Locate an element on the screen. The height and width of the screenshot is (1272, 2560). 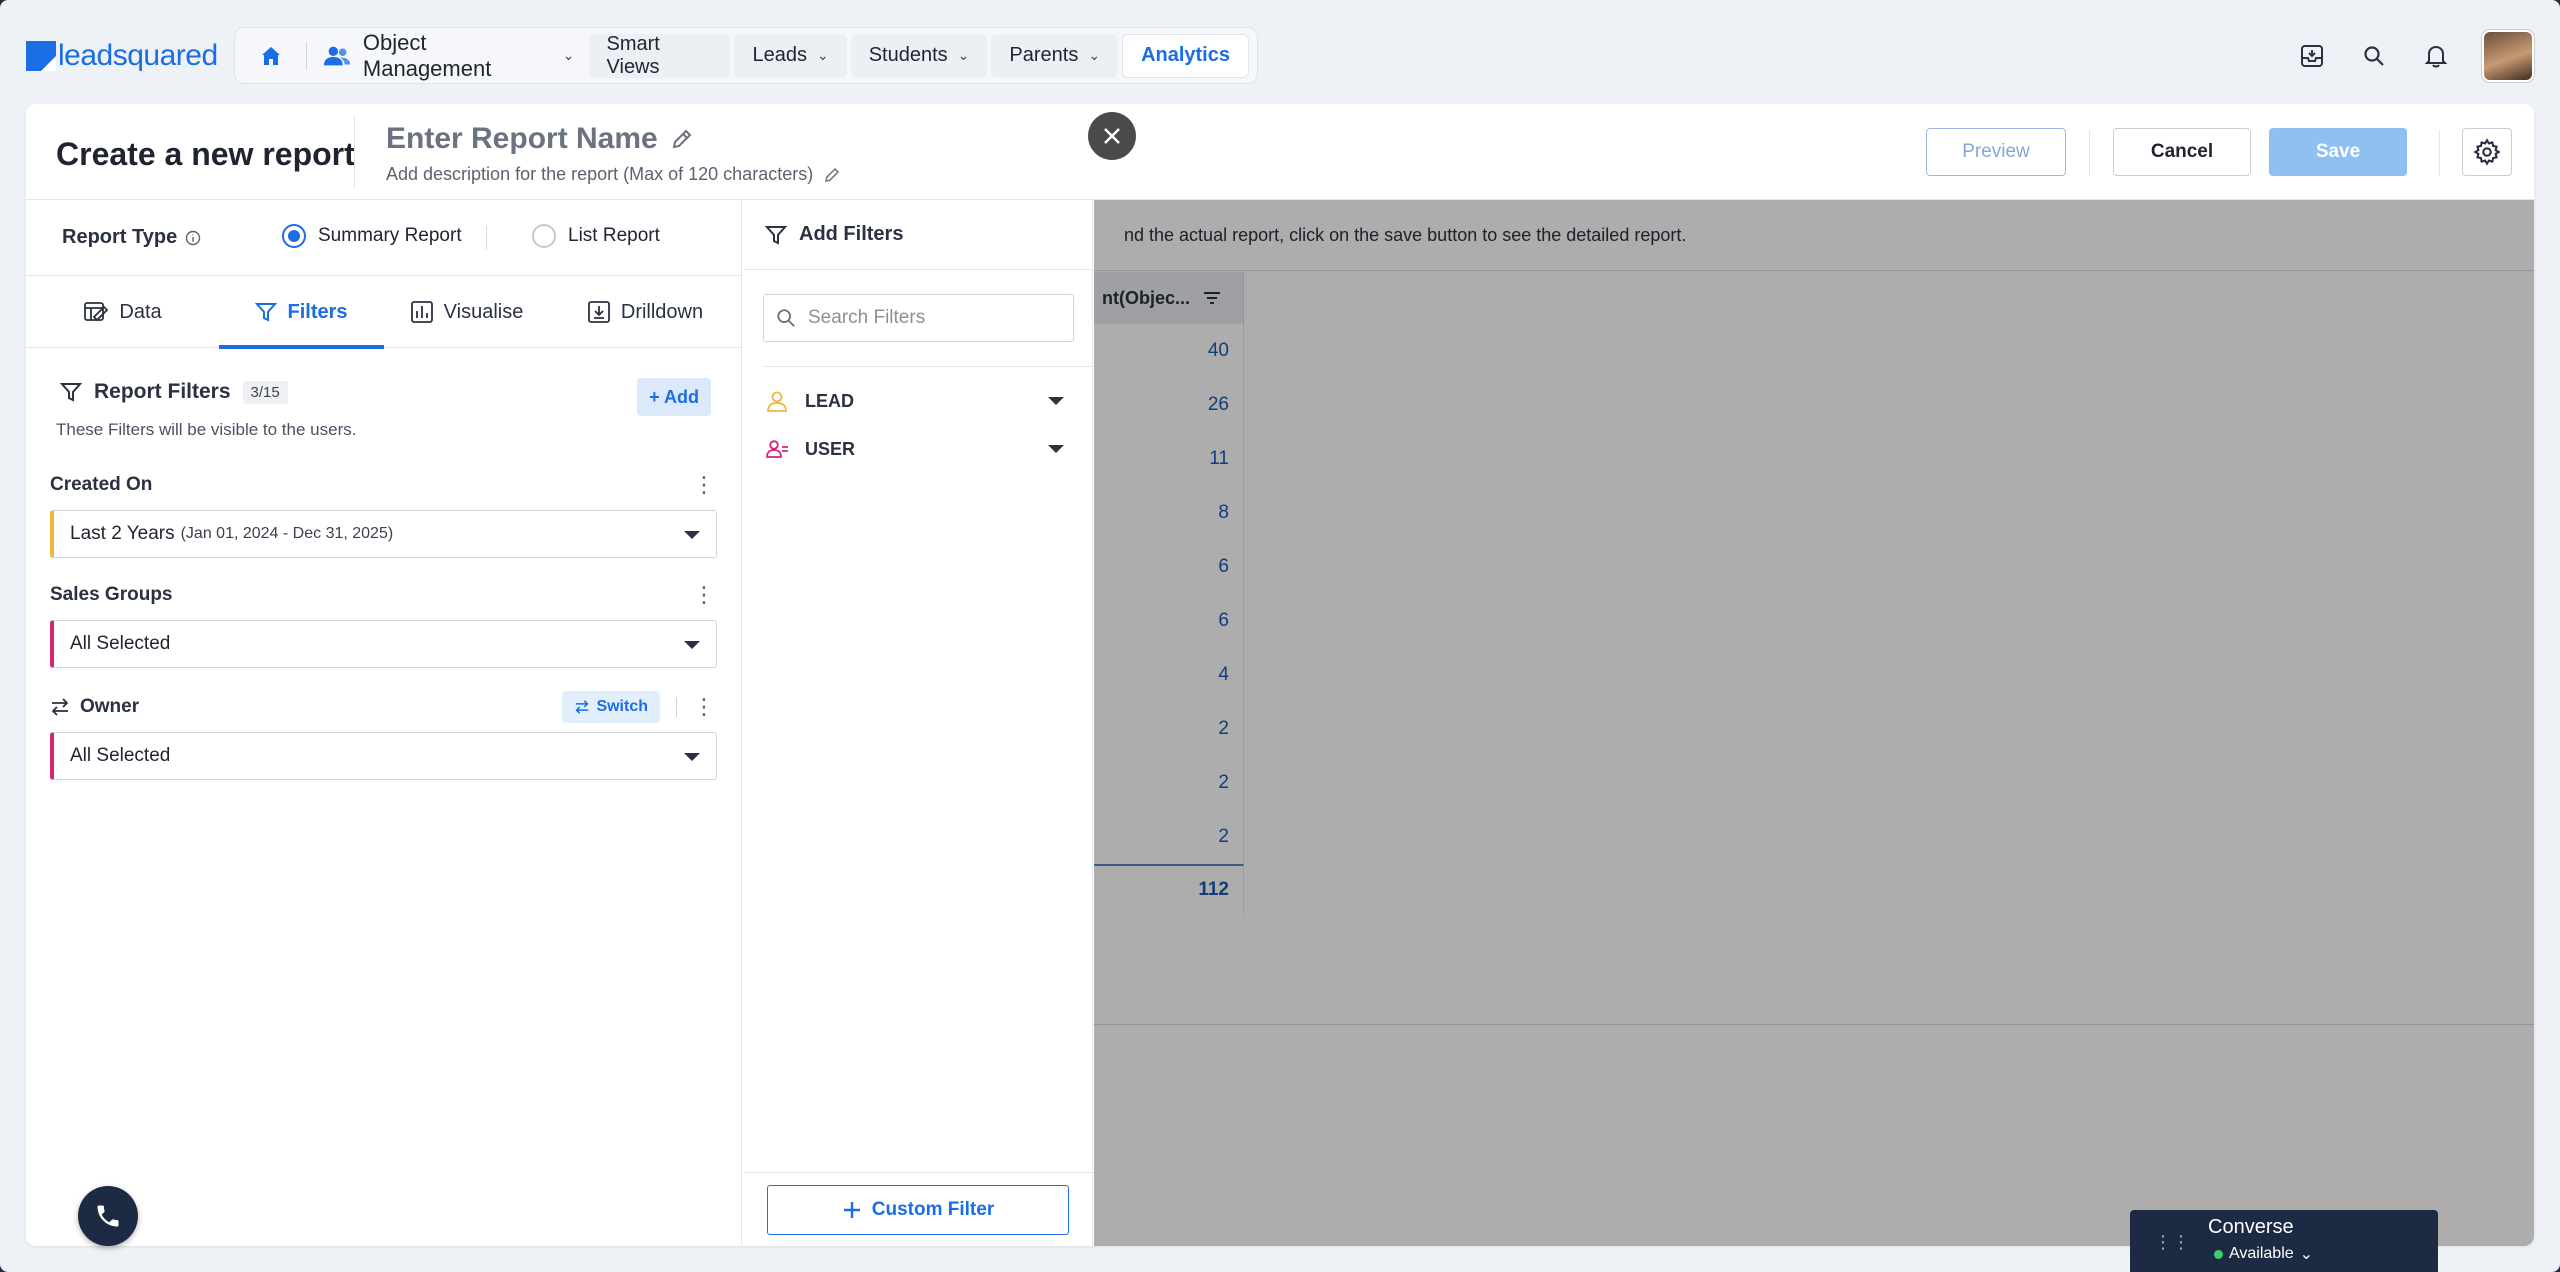
drilldown-icon is located at coordinates (598, 312).